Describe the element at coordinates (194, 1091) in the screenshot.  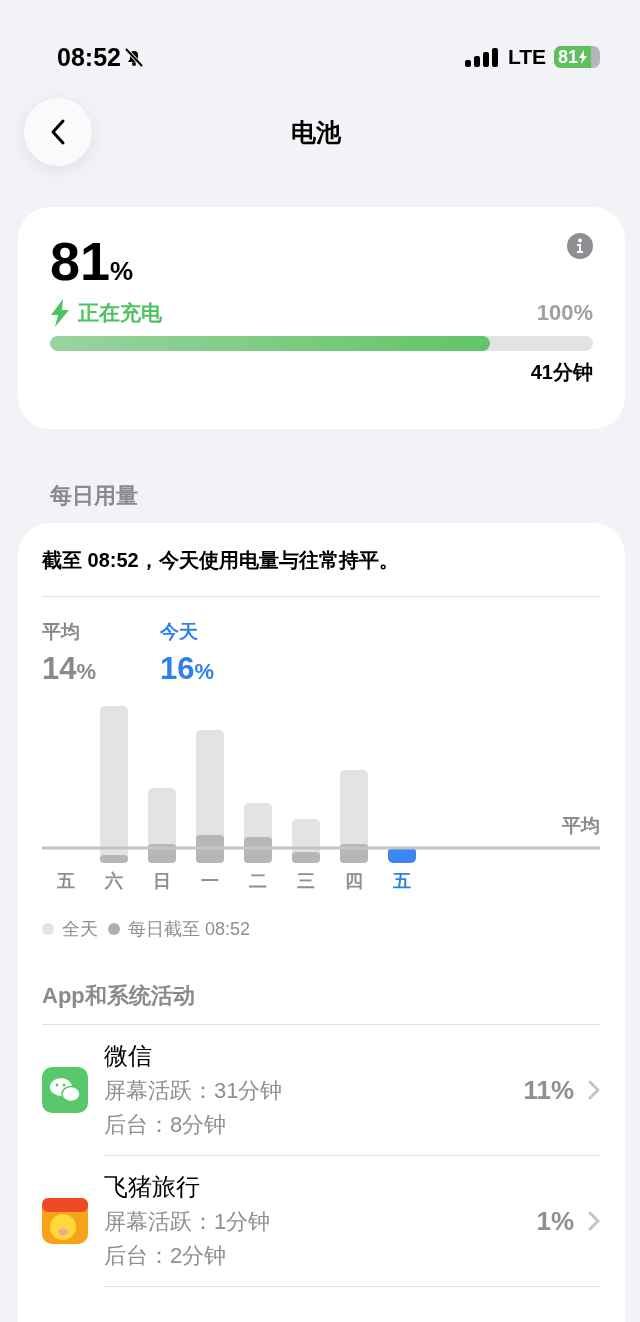
I see `screen-time: 屏幕活跃：31分钟` at that location.